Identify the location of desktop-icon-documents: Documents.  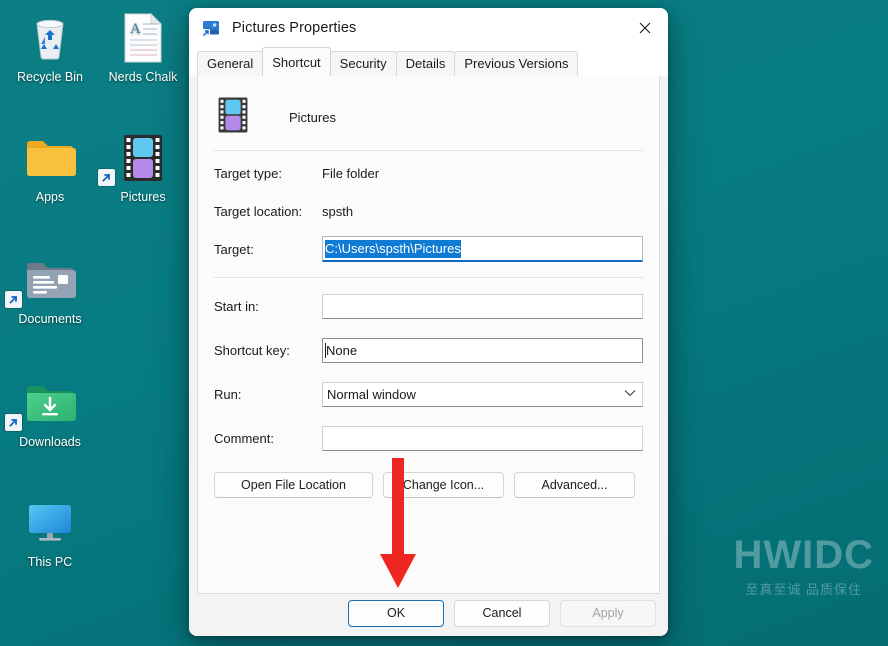
(50, 289).